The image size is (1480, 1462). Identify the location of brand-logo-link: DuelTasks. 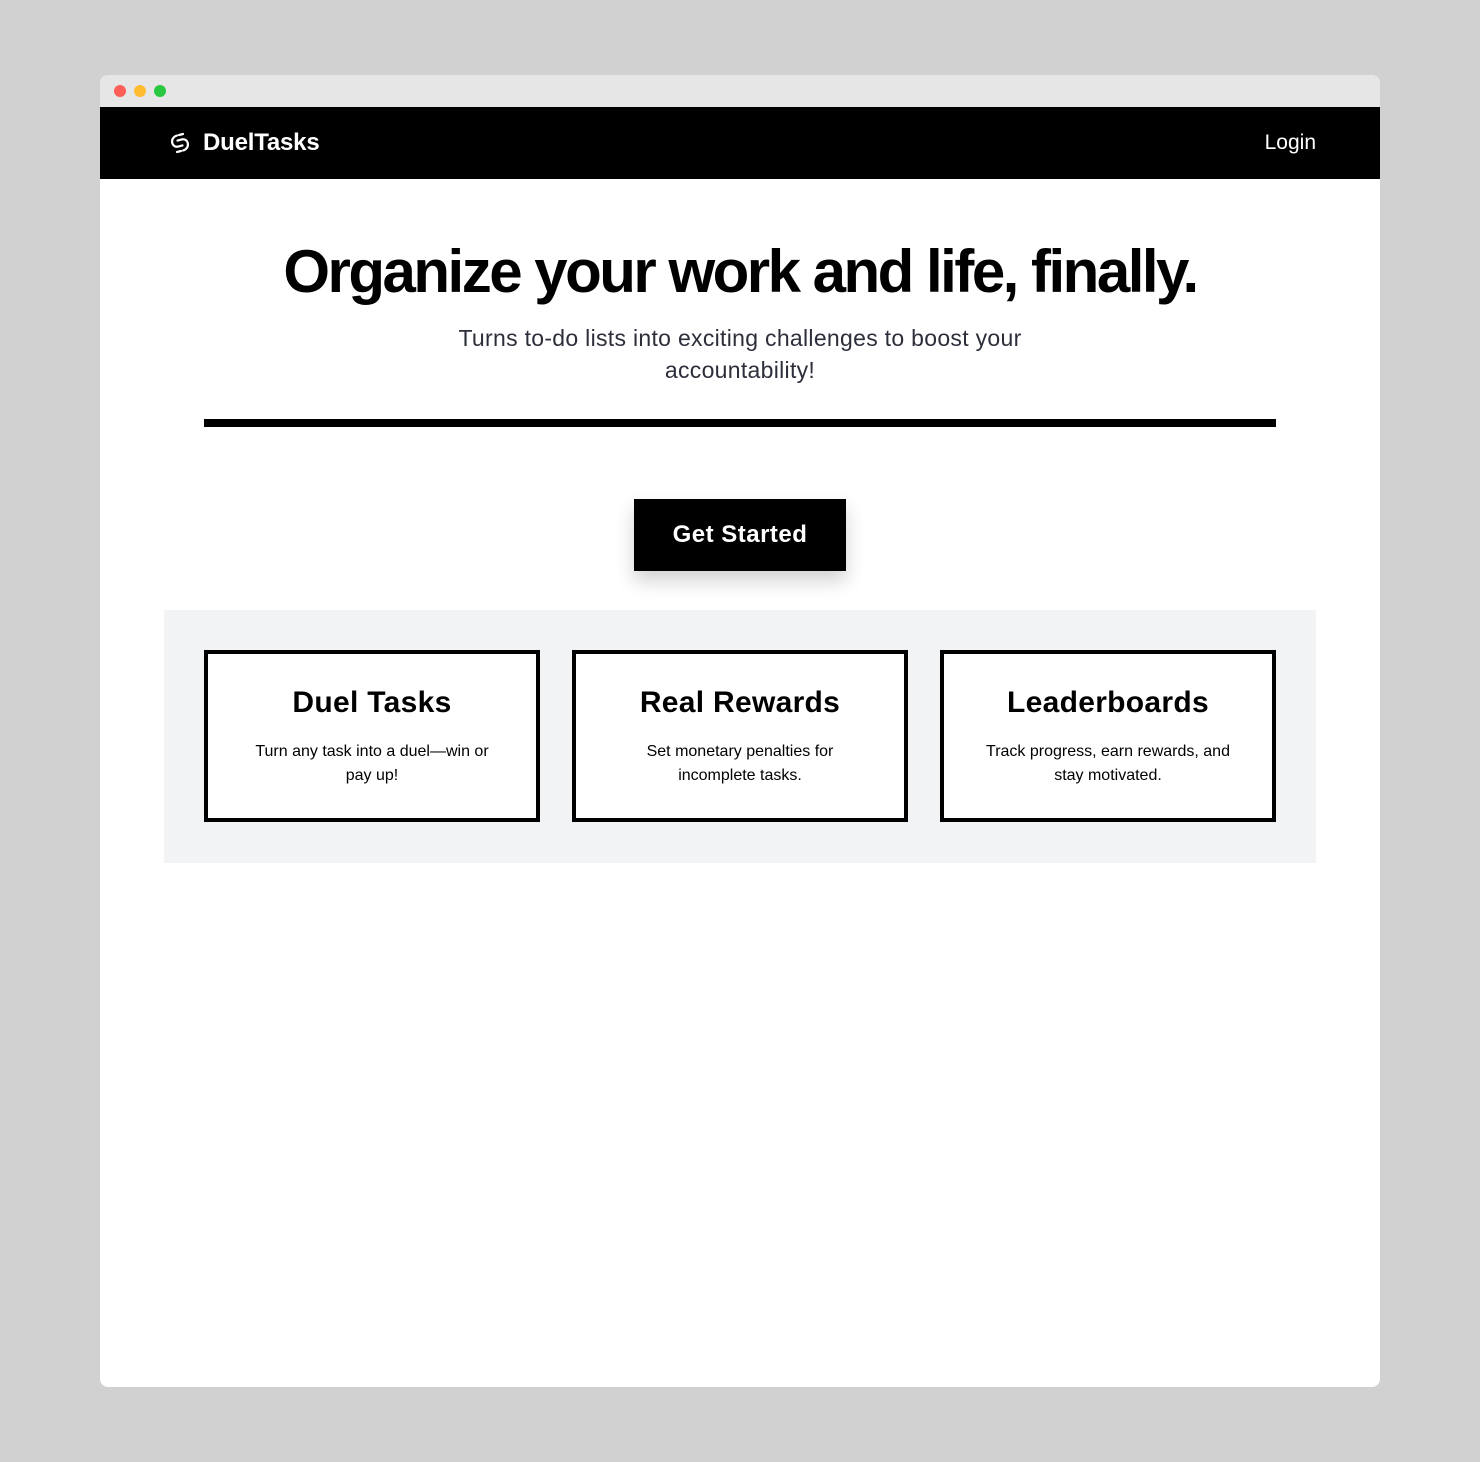
(244, 143).